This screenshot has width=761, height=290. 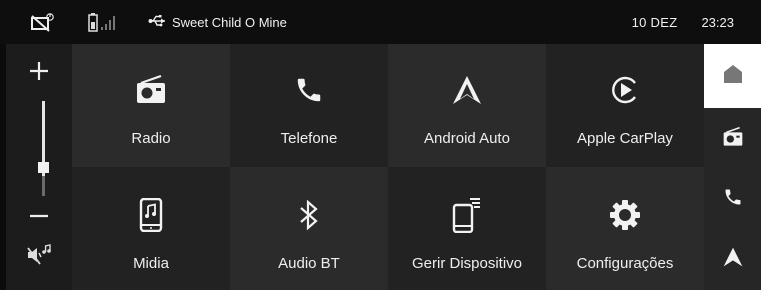 I want to click on side-rail, so click(x=732, y=167).